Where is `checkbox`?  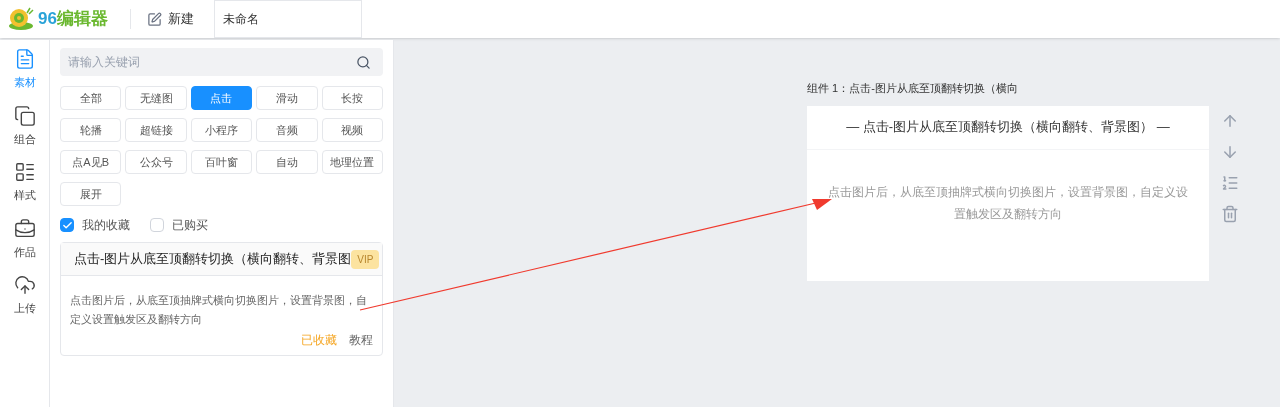
checkbox is located at coordinates (67, 225).